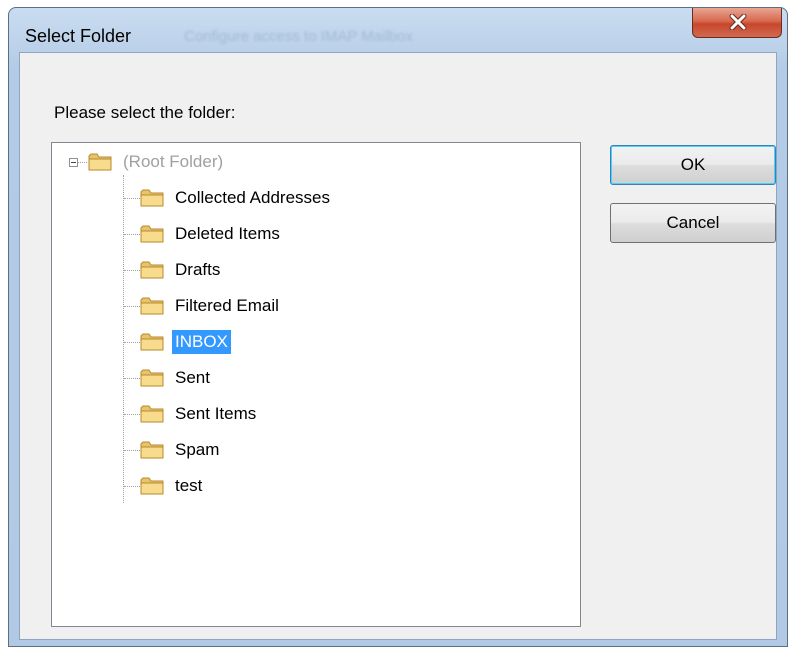 The width and height of the screenshot is (796, 650). I want to click on tree-item-label: Spam, so click(197, 449).